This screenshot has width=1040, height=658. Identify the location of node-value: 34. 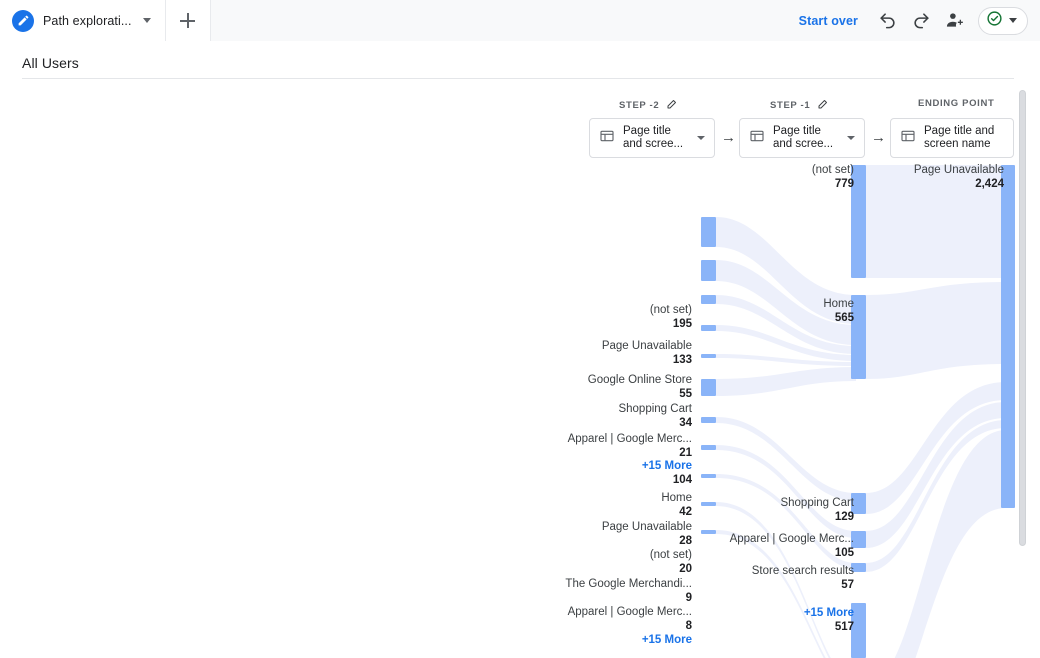
(685, 422).